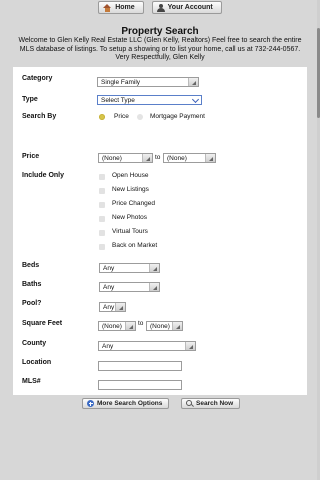 This screenshot has height=480, width=320. What do you see at coordinates (31, 156) in the screenshot?
I see `price-label: Price` at bounding box center [31, 156].